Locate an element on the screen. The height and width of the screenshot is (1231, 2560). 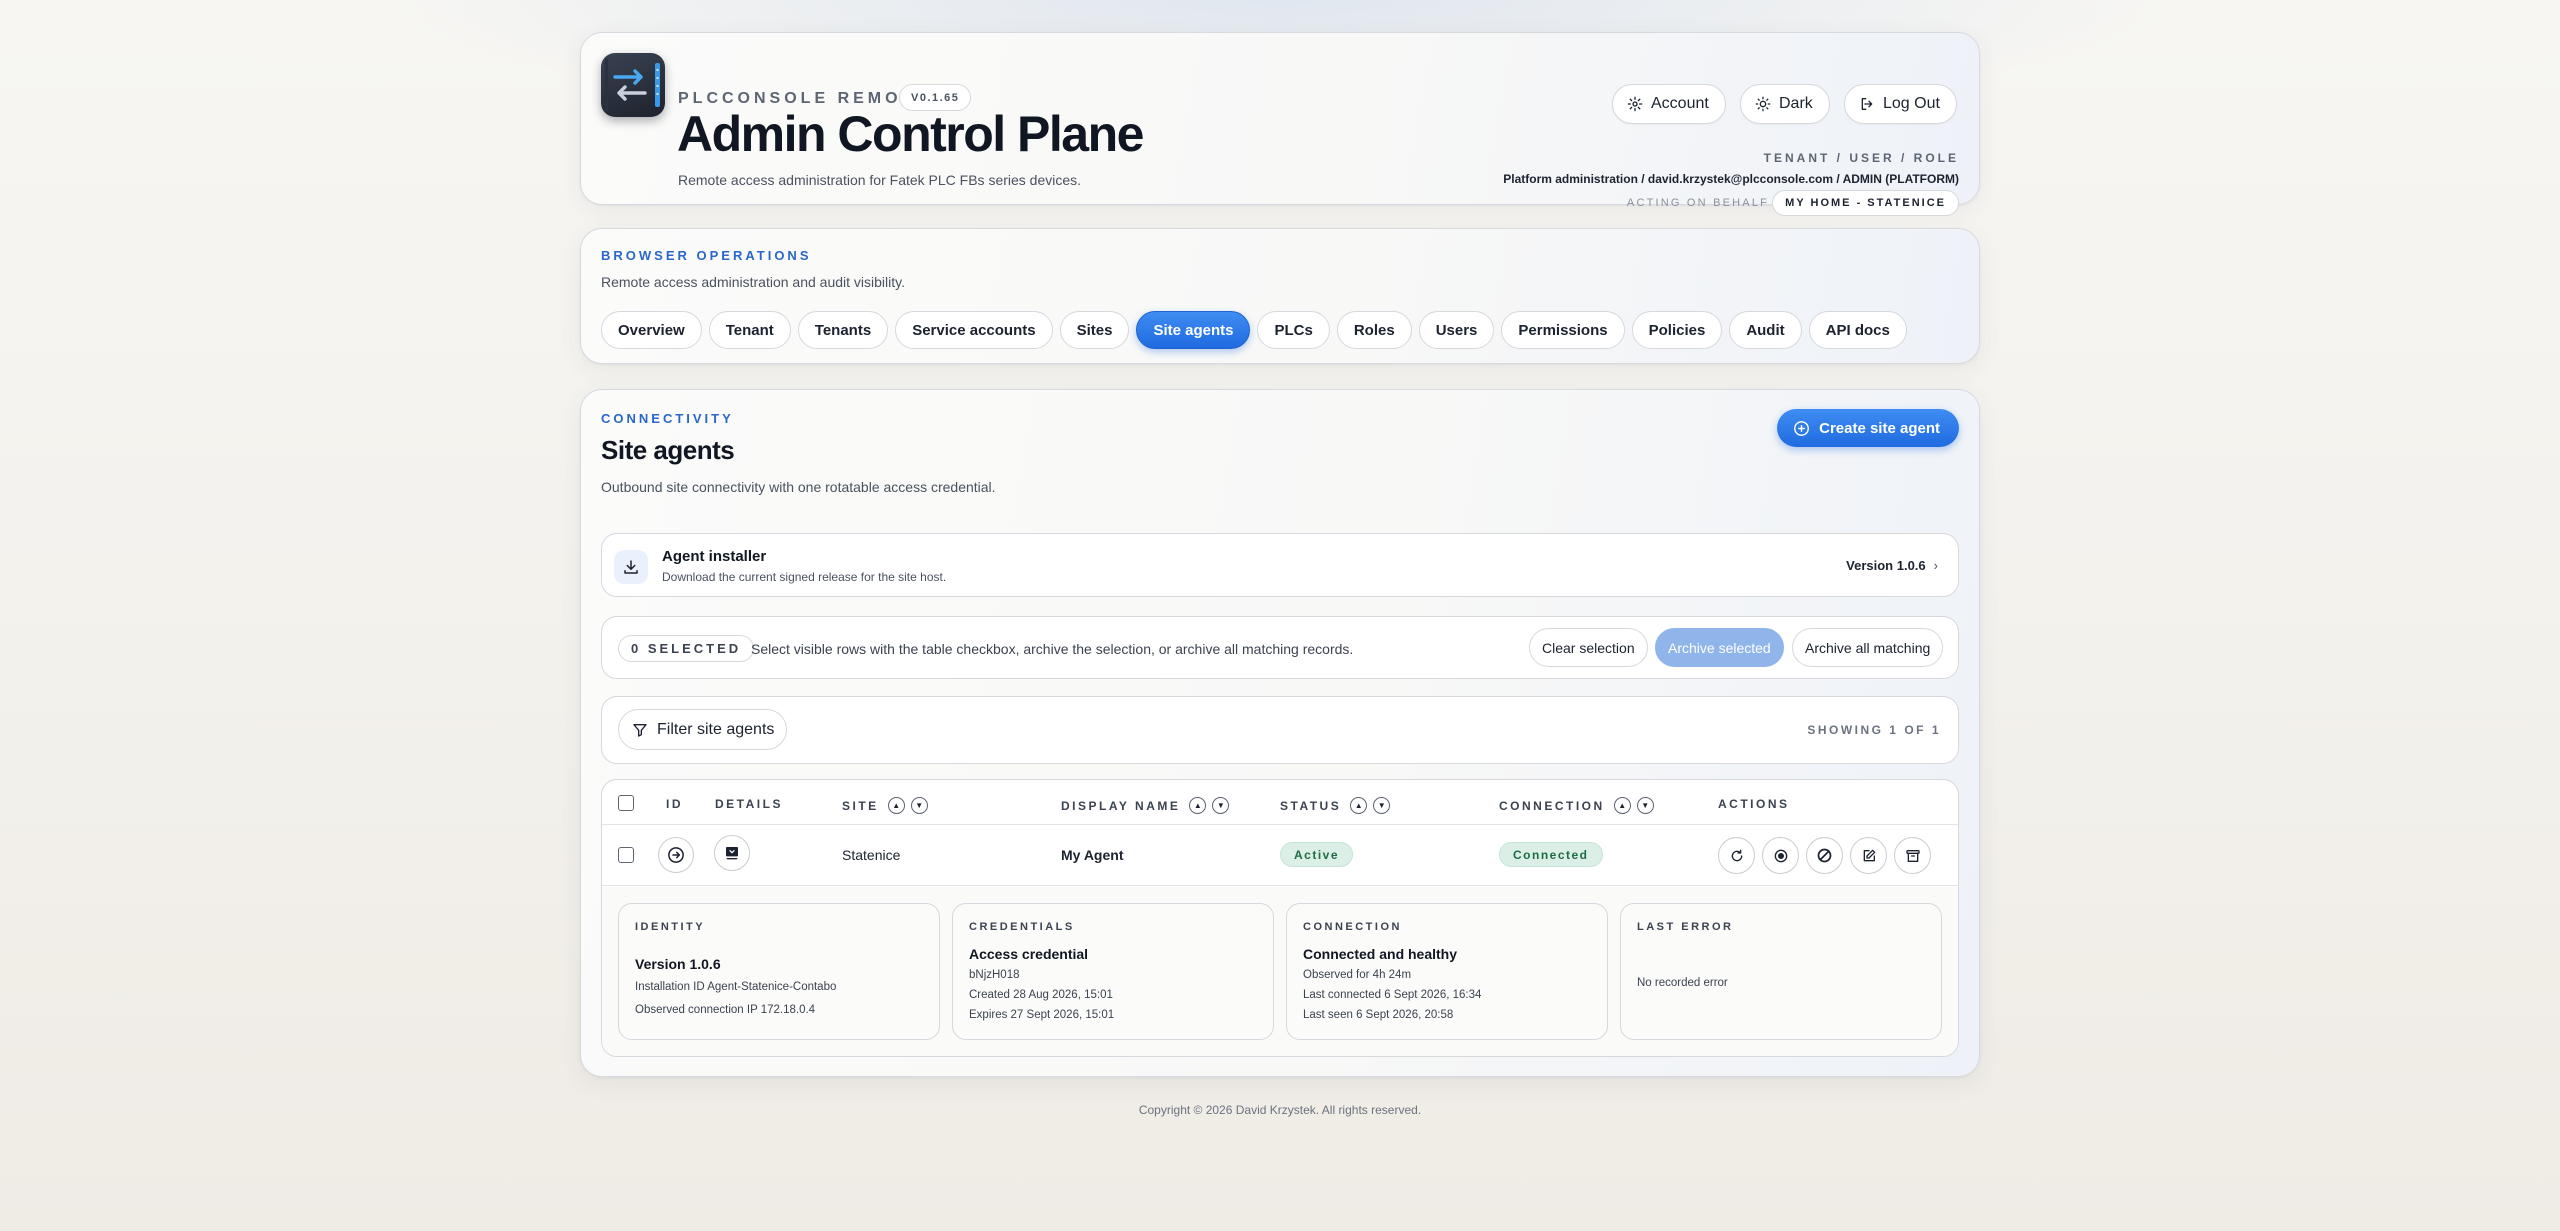
column-status: STATUS ▲ ▼ is located at coordinates (1335, 805).